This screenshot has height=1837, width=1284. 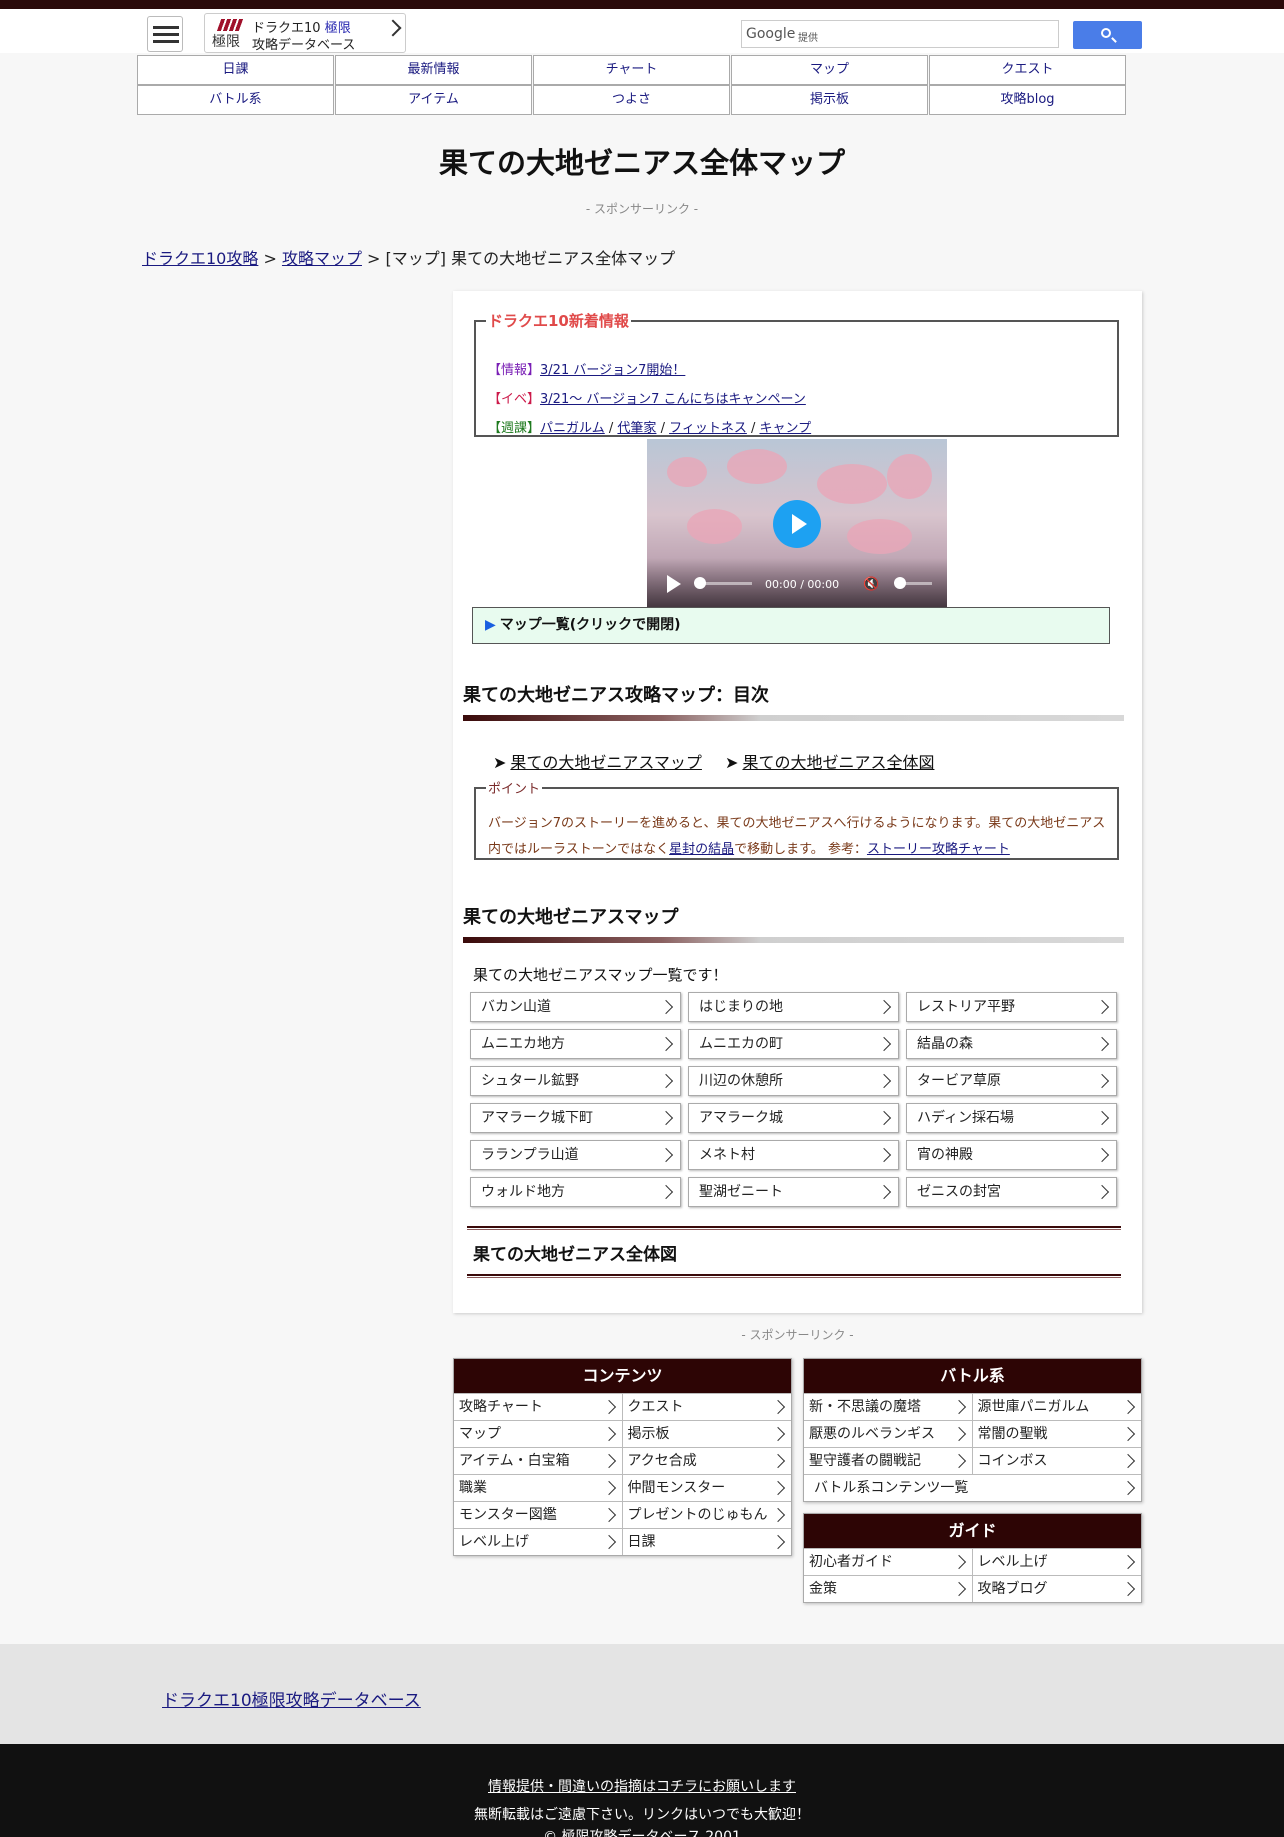 I want to click on video-player: 00:00 / 00:00 🔇, so click(x=797, y=523).